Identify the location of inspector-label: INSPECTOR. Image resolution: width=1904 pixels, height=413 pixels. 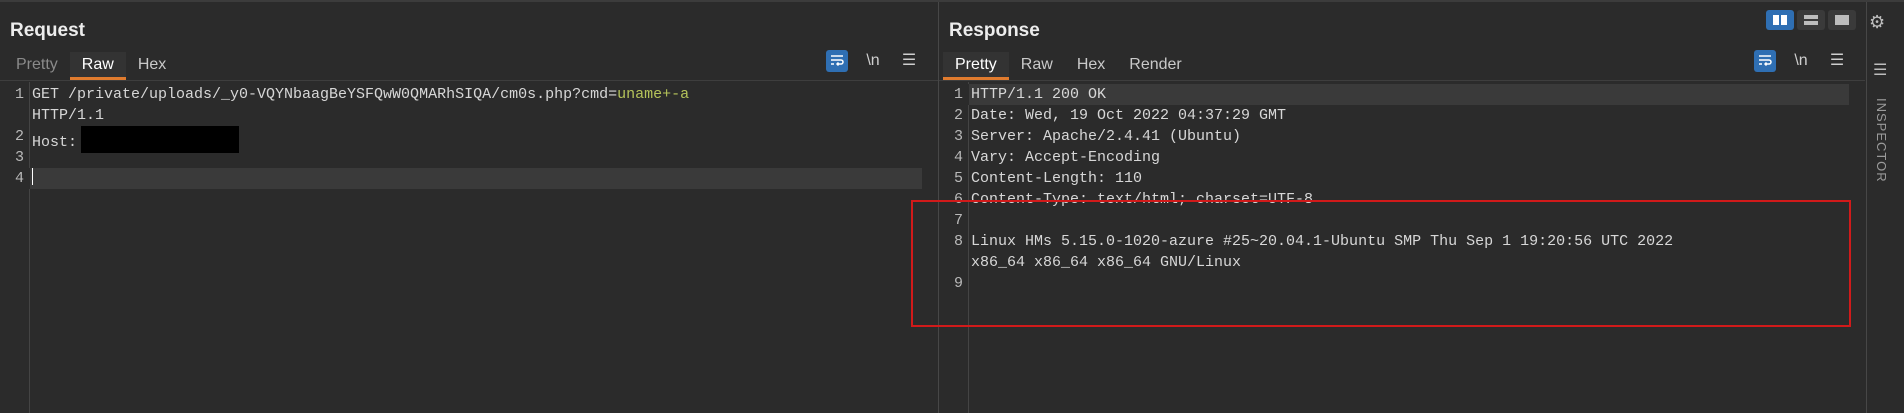
(1881, 140).